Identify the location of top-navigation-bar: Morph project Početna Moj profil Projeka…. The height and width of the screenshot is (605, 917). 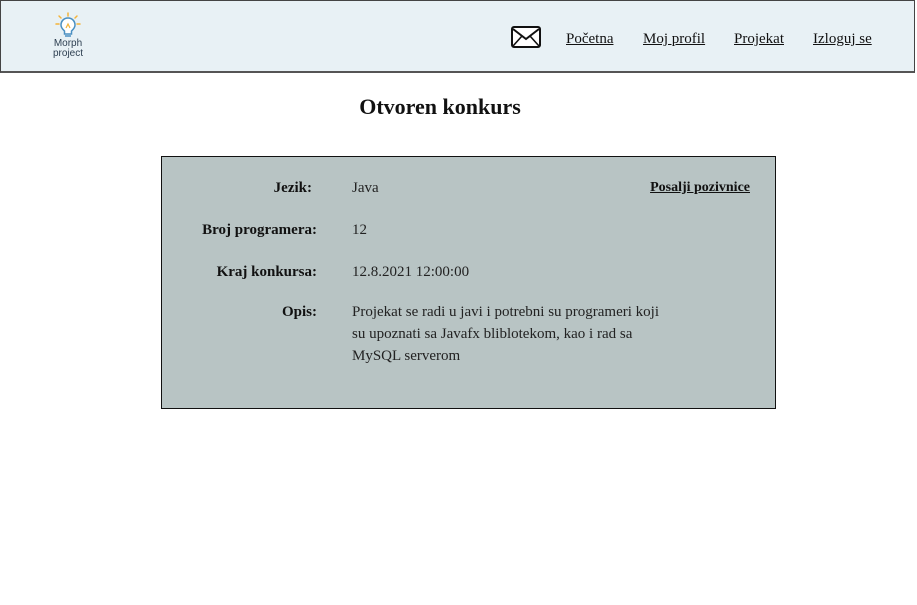
(457, 36).